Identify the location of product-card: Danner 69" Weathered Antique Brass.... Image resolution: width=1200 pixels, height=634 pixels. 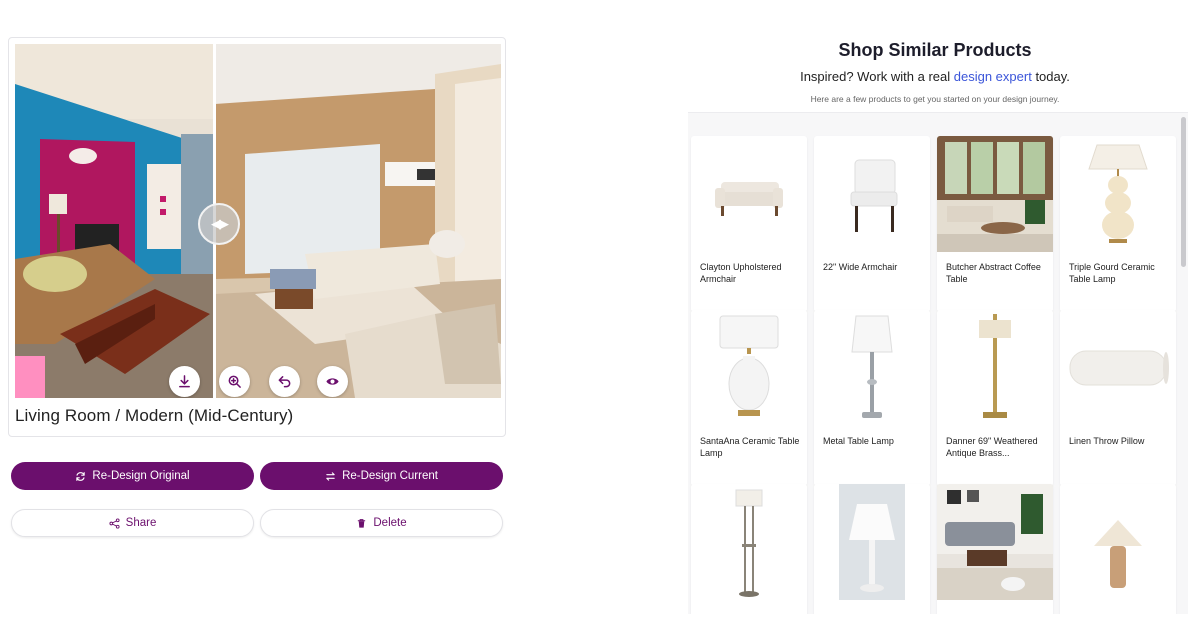
(995, 398).